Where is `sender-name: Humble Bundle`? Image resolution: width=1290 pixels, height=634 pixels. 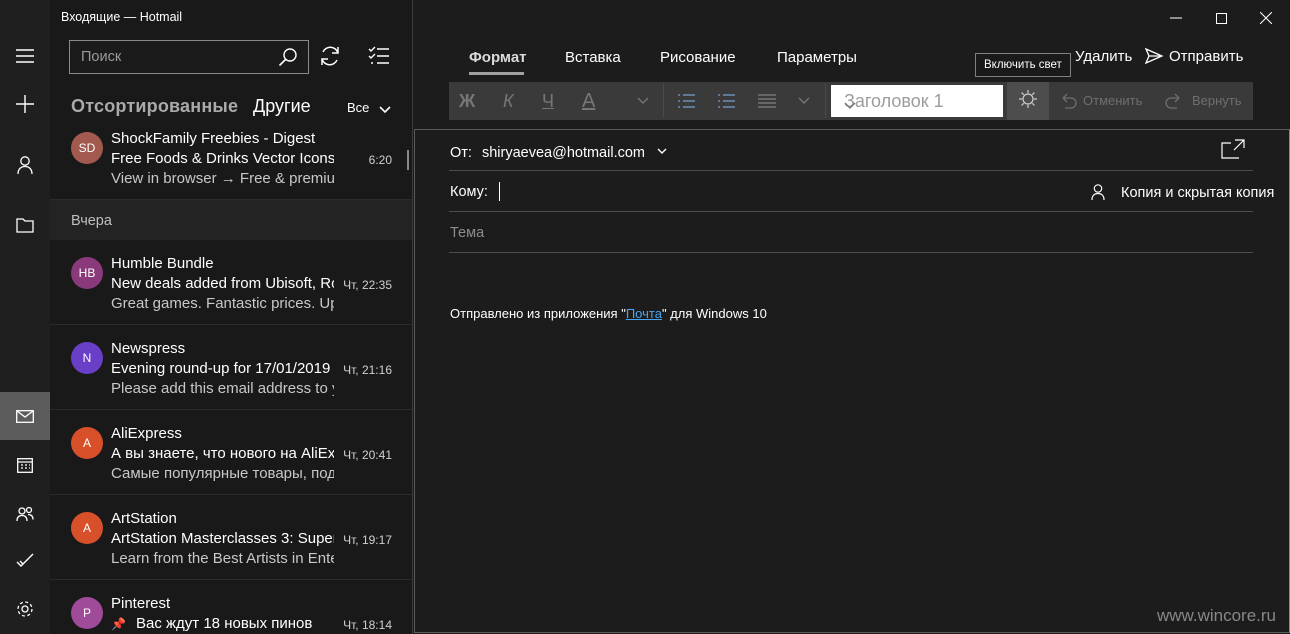 sender-name: Humble Bundle is located at coordinates (162, 263).